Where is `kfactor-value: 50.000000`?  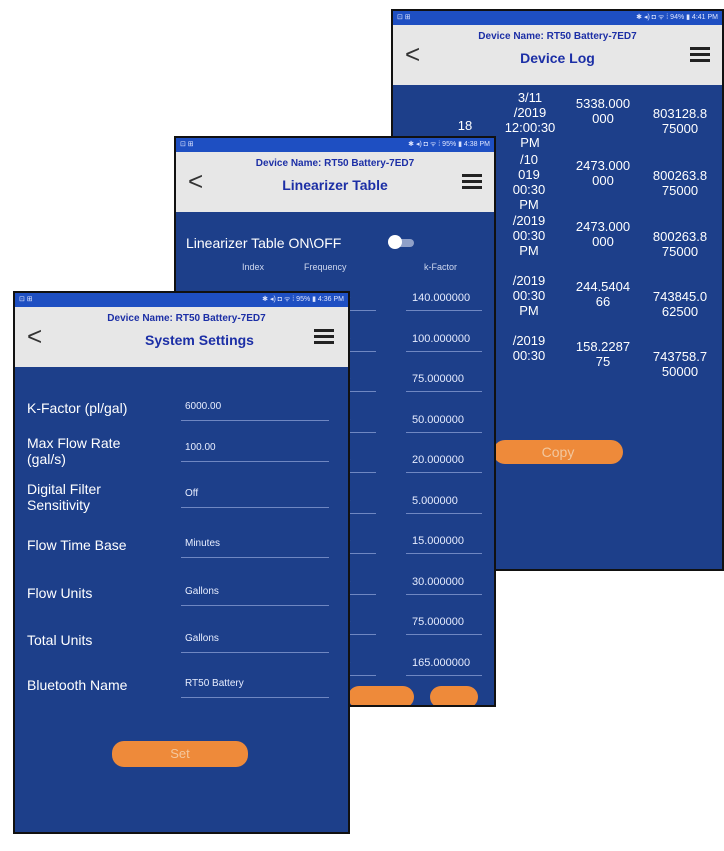 kfactor-value: 50.000000 is located at coordinates (438, 419).